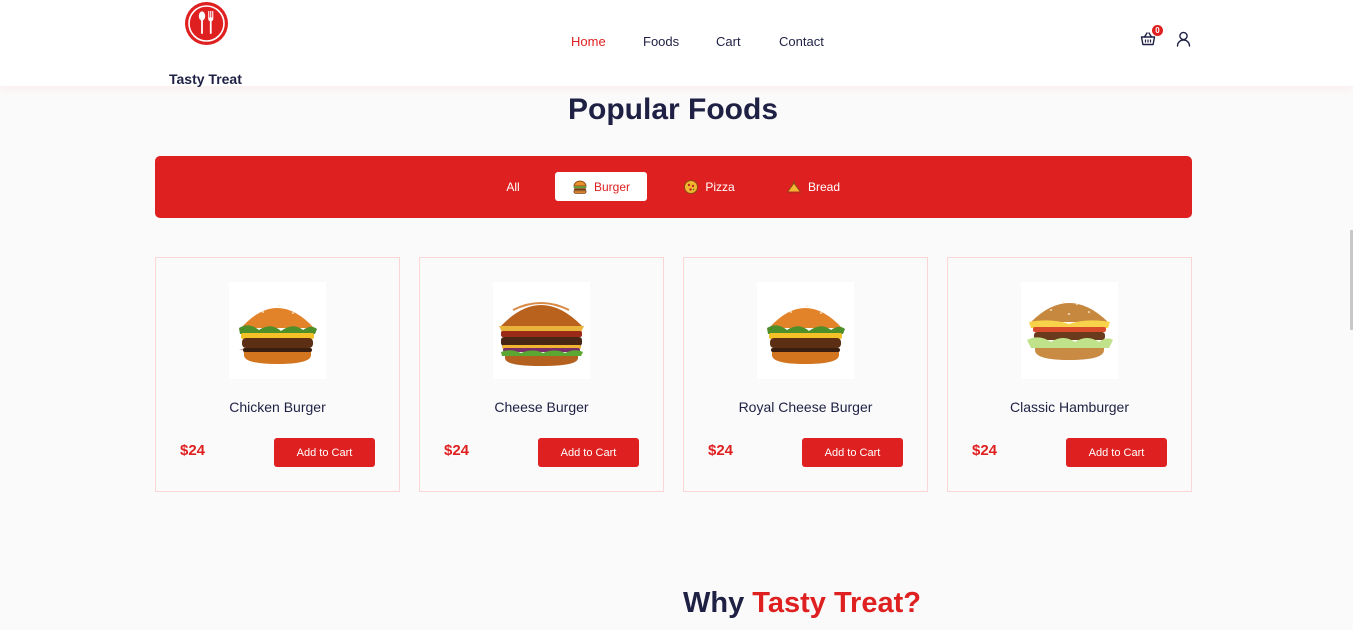  I want to click on site-header: Tasty Treat Home Foods Cart Contact 0, so click(676, 43).